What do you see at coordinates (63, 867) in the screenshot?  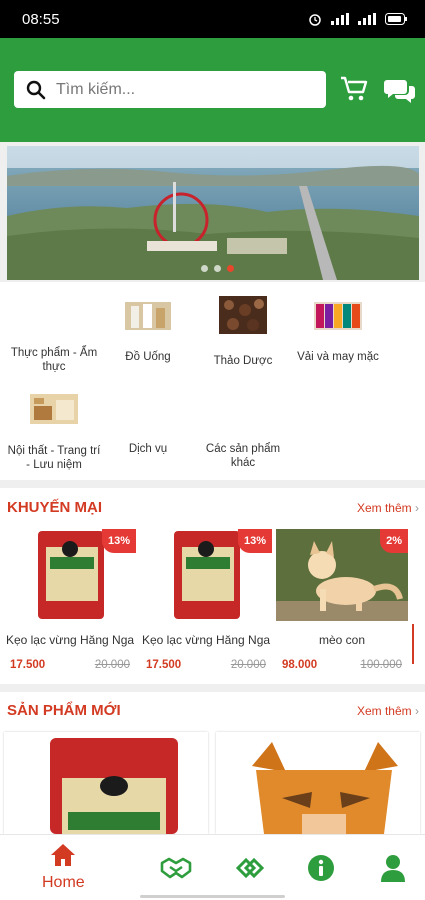 I see `nav-home: Home` at bounding box center [63, 867].